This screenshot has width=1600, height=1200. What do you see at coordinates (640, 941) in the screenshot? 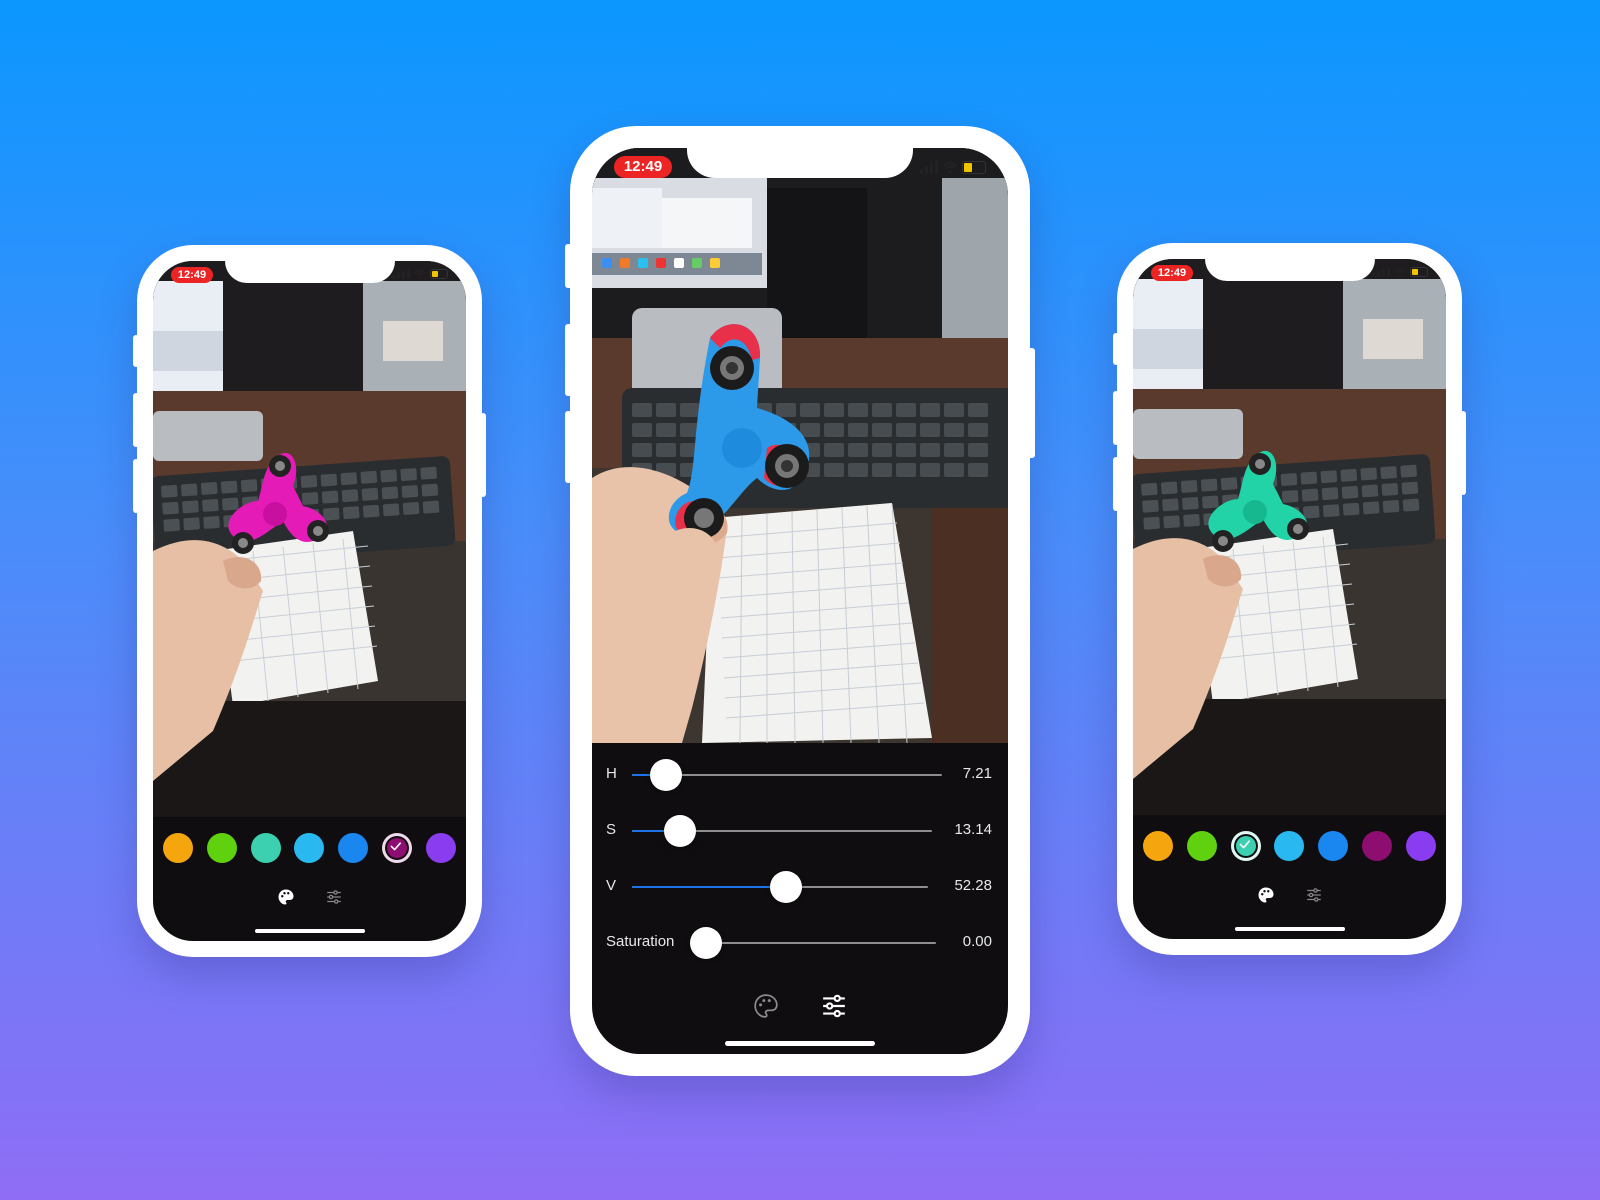
I see `slider-label: Saturation` at bounding box center [640, 941].